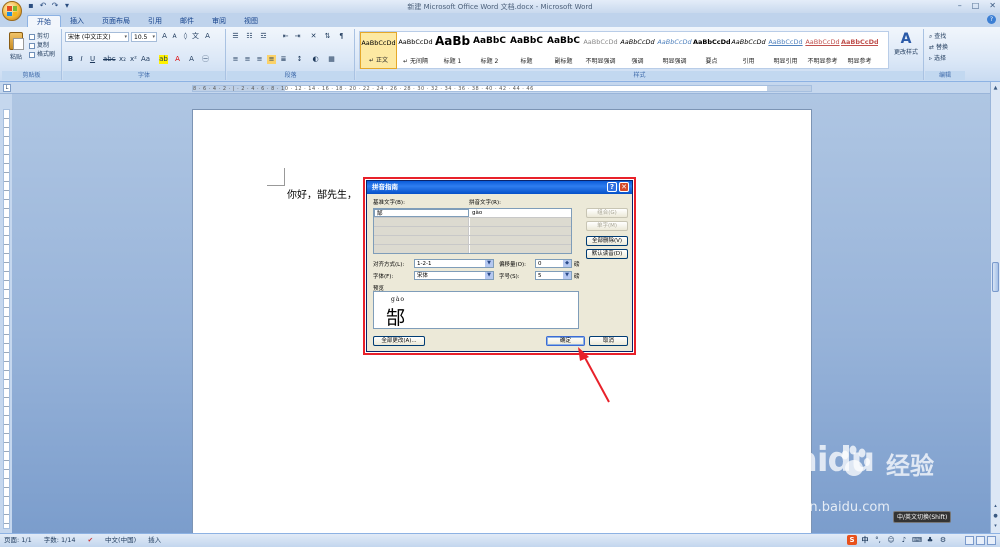 The height and width of the screenshot is (547, 1000). Describe the element at coordinates (116, 21) in the screenshot. I see `tab-page-layout: 页面布局` at that location.